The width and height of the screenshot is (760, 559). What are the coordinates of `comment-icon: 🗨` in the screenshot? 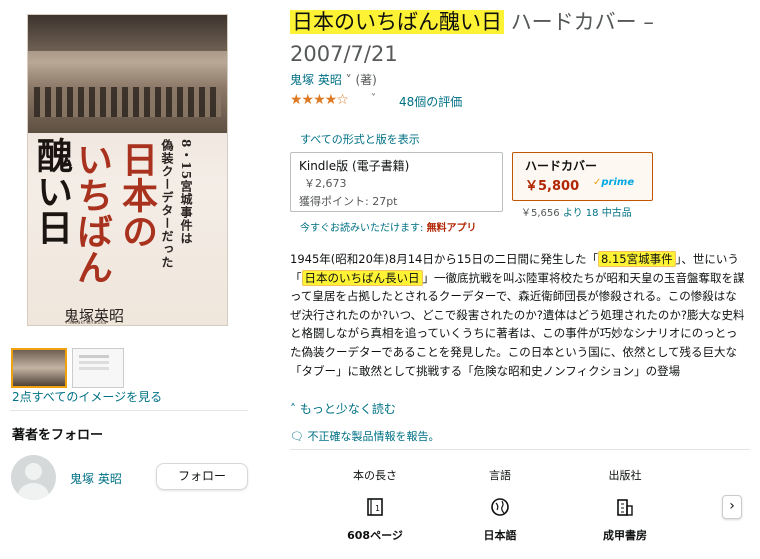 It's located at (299, 436).